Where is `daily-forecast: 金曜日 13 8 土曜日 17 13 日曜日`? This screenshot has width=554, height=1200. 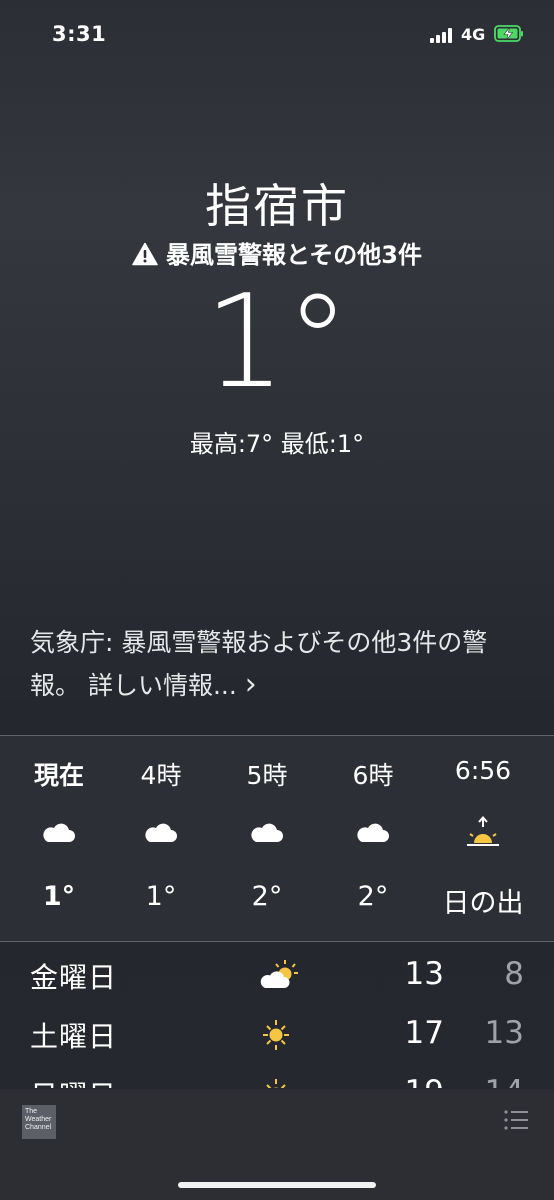 daily-forecast: 金曜日 13 8 土曜日 17 13 日曜日 is located at coordinates (277, 1015).